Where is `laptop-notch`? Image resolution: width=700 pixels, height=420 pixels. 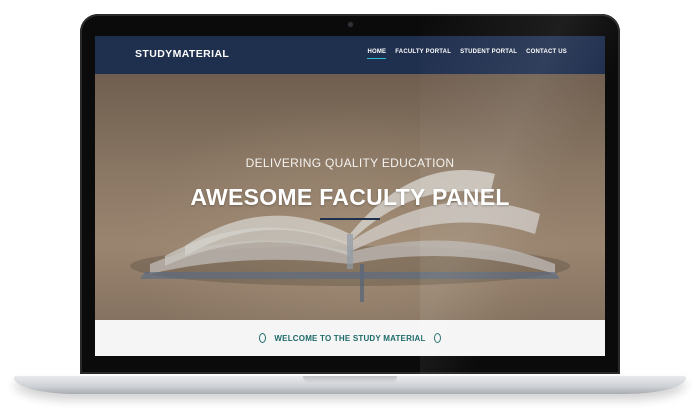 laptop-notch is located at coordinates (350, 379).